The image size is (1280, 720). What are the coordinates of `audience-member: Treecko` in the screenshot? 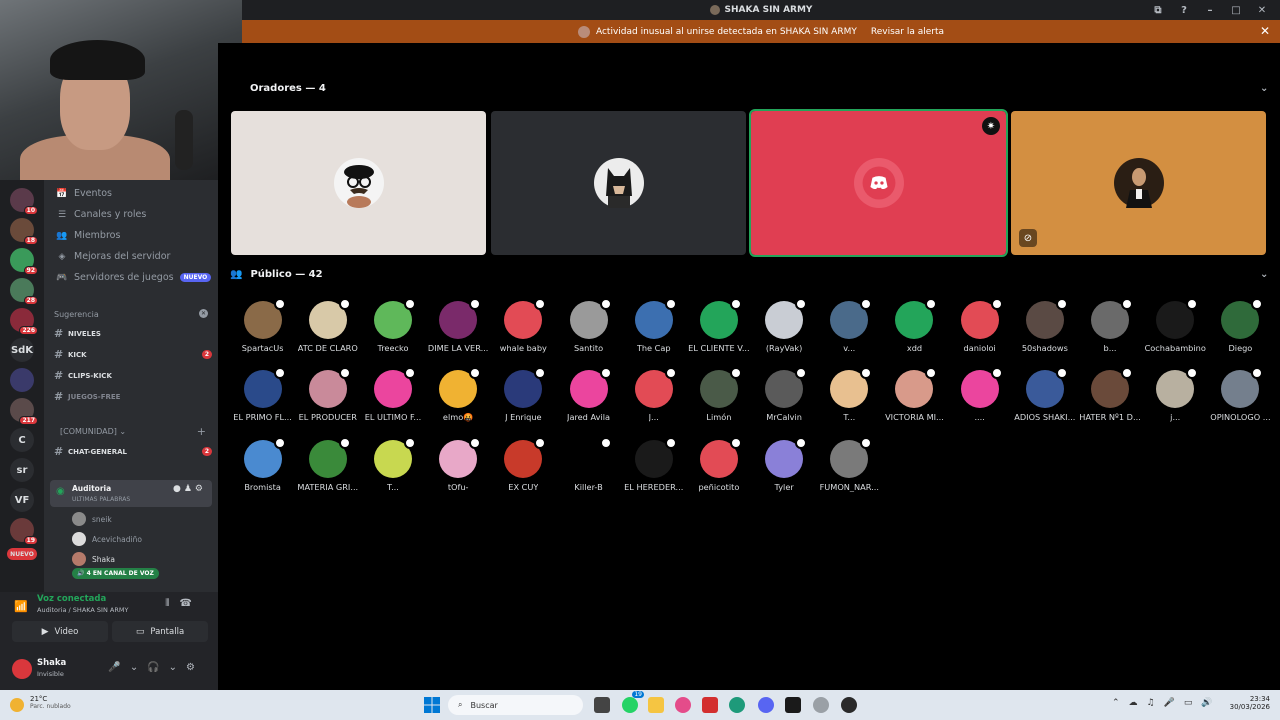 It's located at (392, 325).